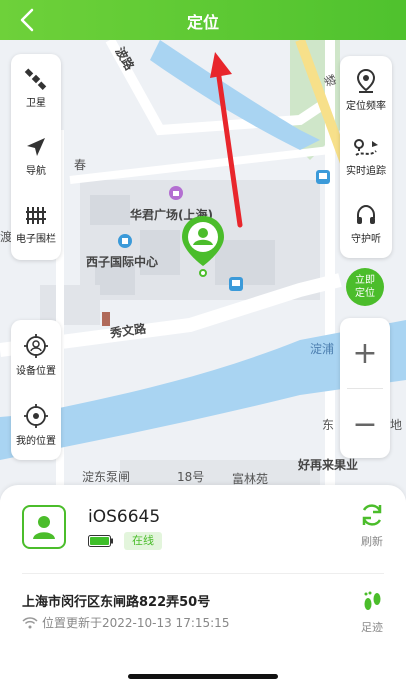 This screenshot has height=684, width=406. What do you see at coordinates (372, 612) in the screenshot?
I see `footprint-button: 足迹` at bounding box center [372, 612].